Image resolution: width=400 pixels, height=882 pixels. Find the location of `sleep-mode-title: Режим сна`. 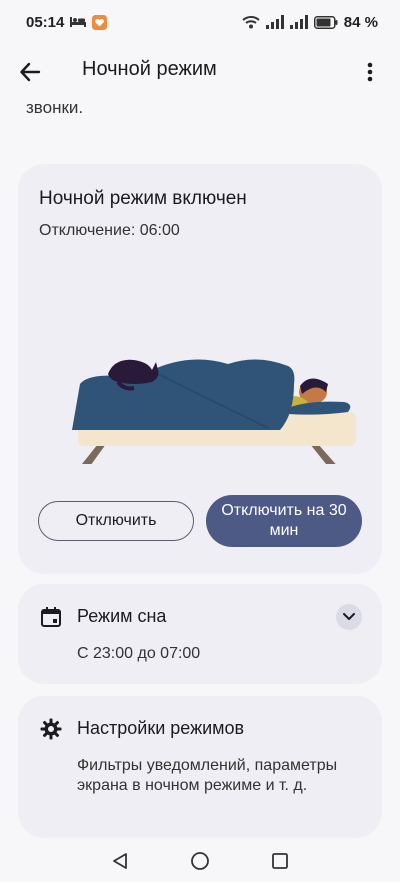

sleep-mode-title: Режим сна is located at coordinates (122, 616).